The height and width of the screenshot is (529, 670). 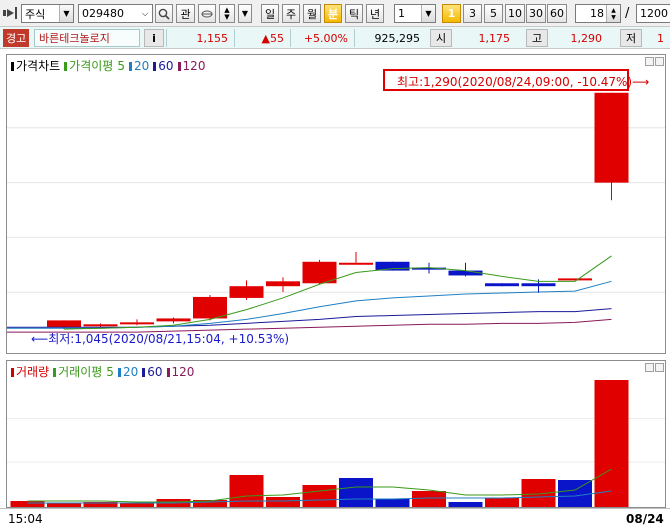 I want to click on prev-next-stepper: ▲ ▼, so click(x=227, y=13).